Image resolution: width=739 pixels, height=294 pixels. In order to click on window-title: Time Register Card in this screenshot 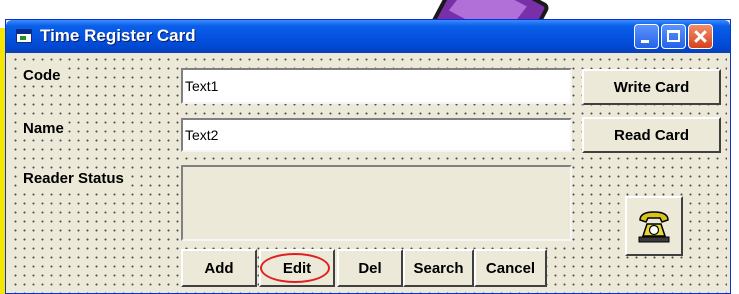, I will do `click(118, 35)`.